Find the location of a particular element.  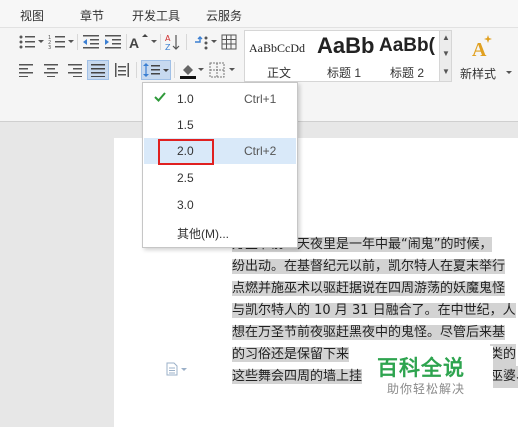

bullet-list-icon is located at coordinates (27, 42).